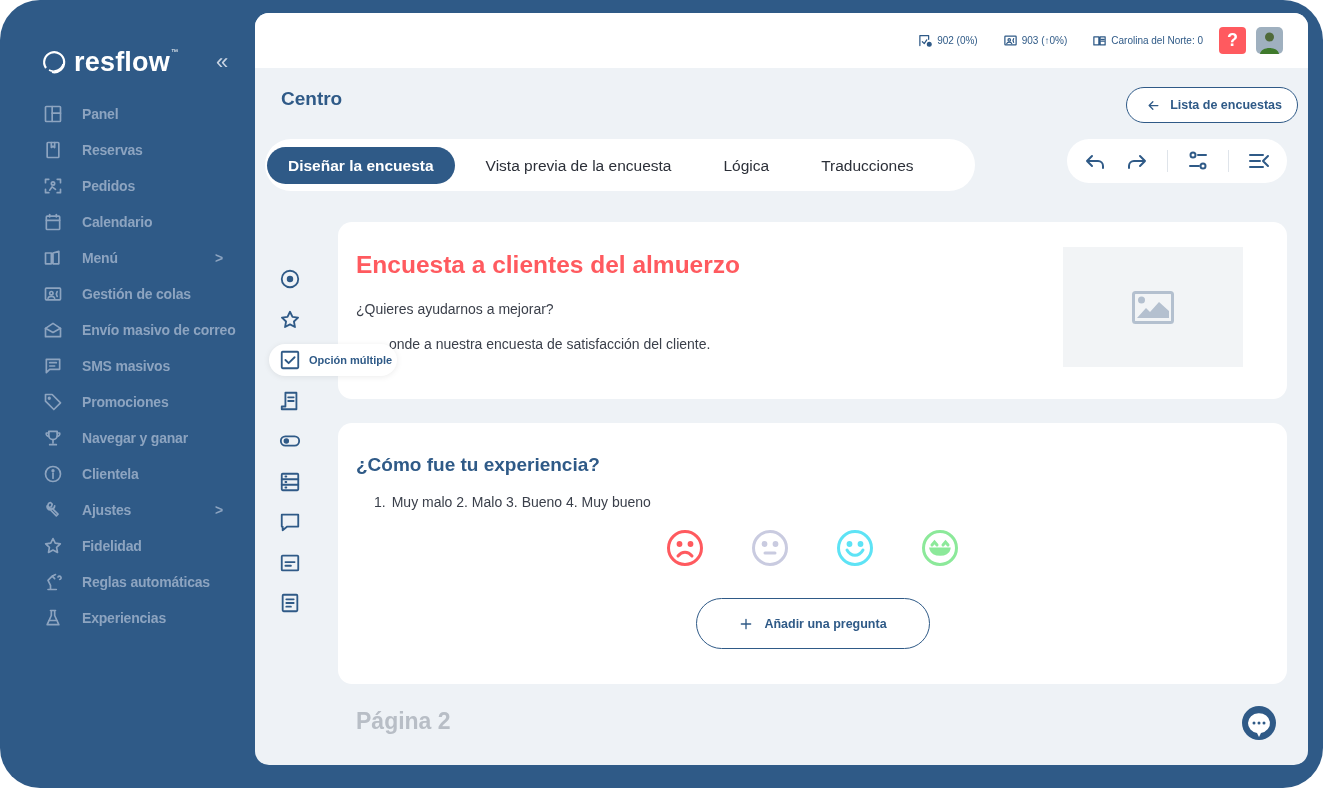 Image resolution: width=1323 pixels, height=788 pixels. Describe the element at coordinates (127, 330) in the screenshot. I see `sidebar-item: Envío masivo de correo` at that location.